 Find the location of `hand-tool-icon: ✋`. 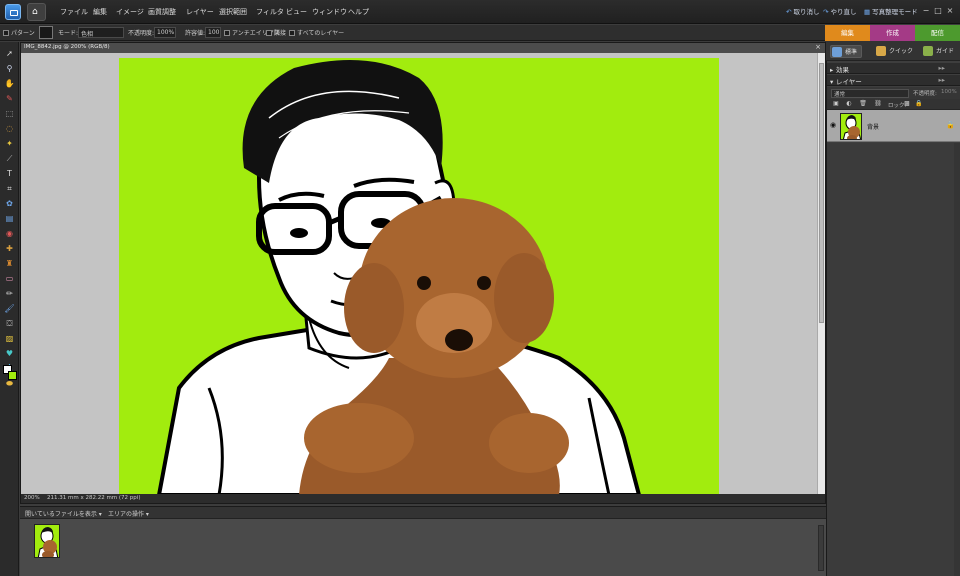

hand-tool-icon: ✋ is located at coordinates (9, 84).